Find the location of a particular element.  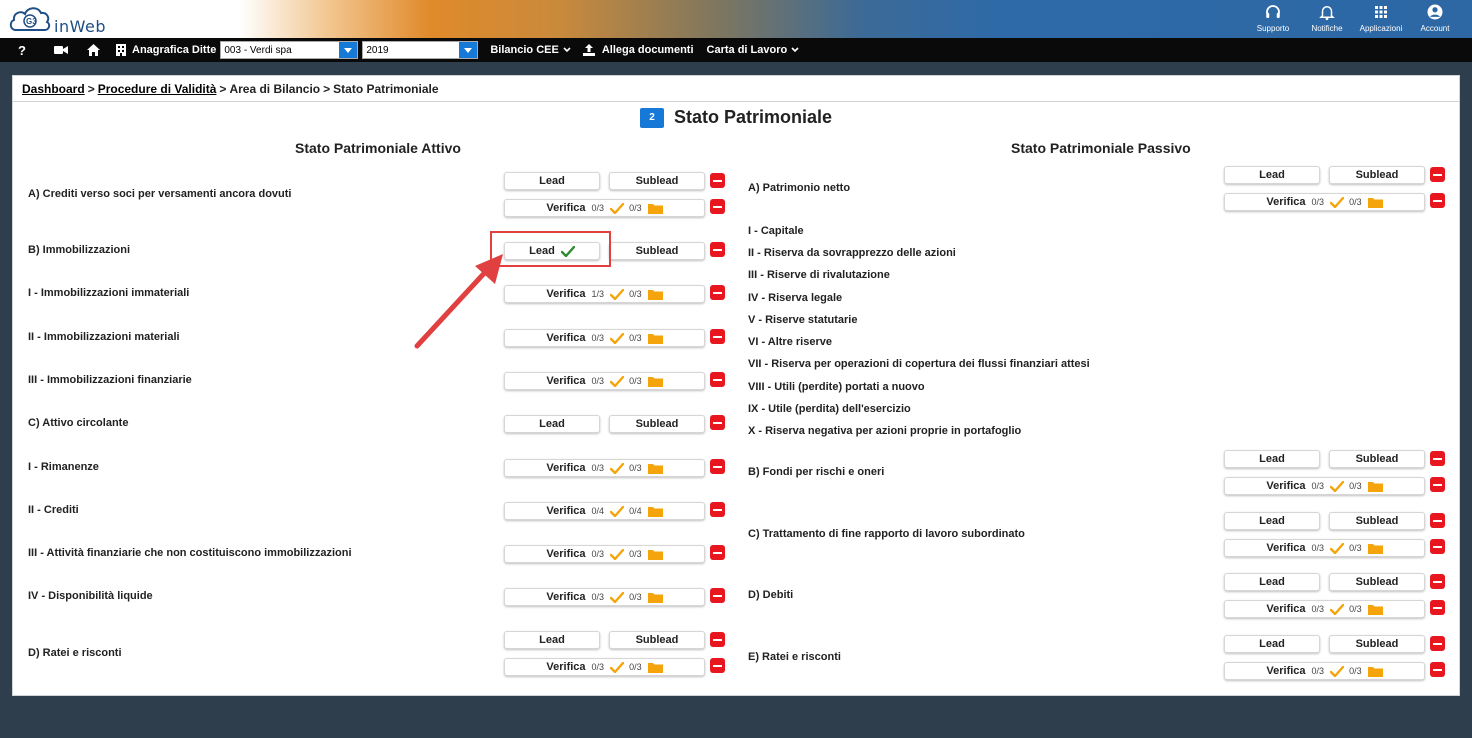

section-label: III - Immobilizzazioni finanziarie is located at coordinates (110, 380).